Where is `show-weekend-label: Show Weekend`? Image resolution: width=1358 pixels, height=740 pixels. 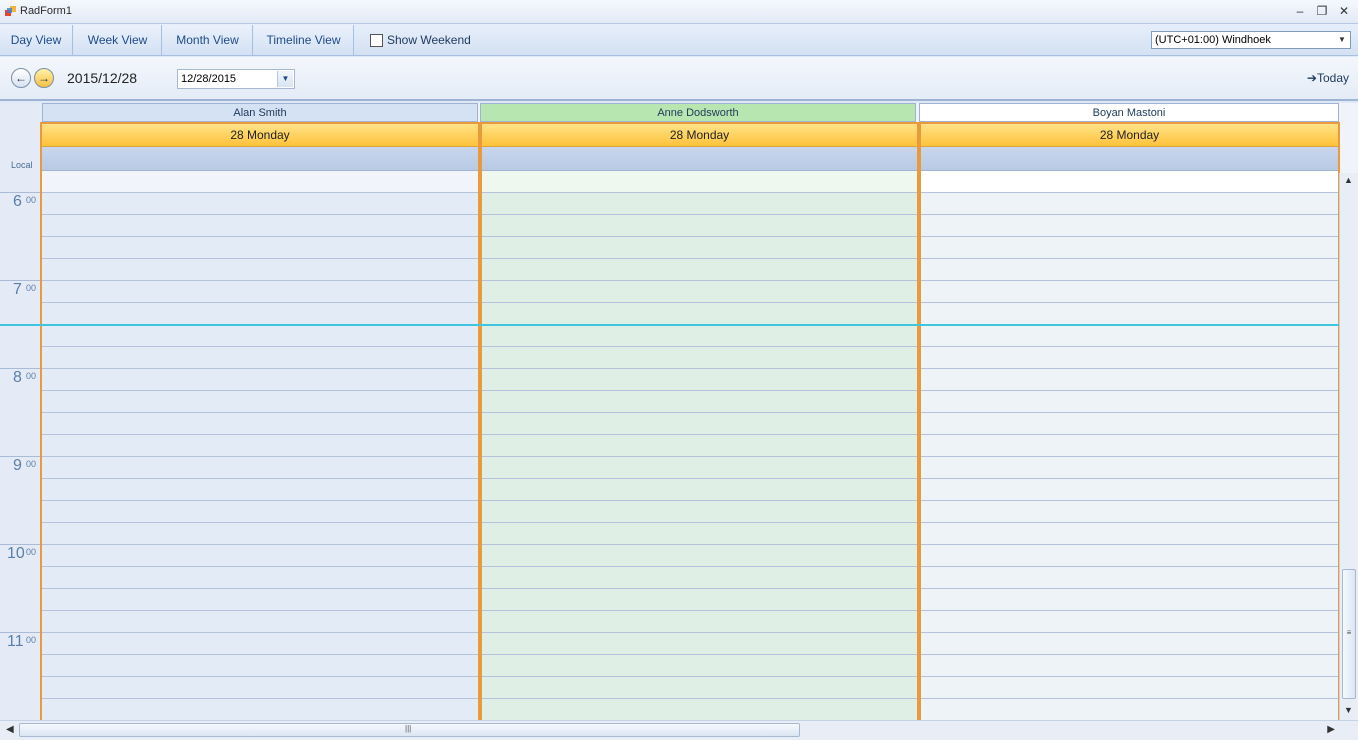
show-weekend-label: Show Weekend is located at coordinates (429, 40).